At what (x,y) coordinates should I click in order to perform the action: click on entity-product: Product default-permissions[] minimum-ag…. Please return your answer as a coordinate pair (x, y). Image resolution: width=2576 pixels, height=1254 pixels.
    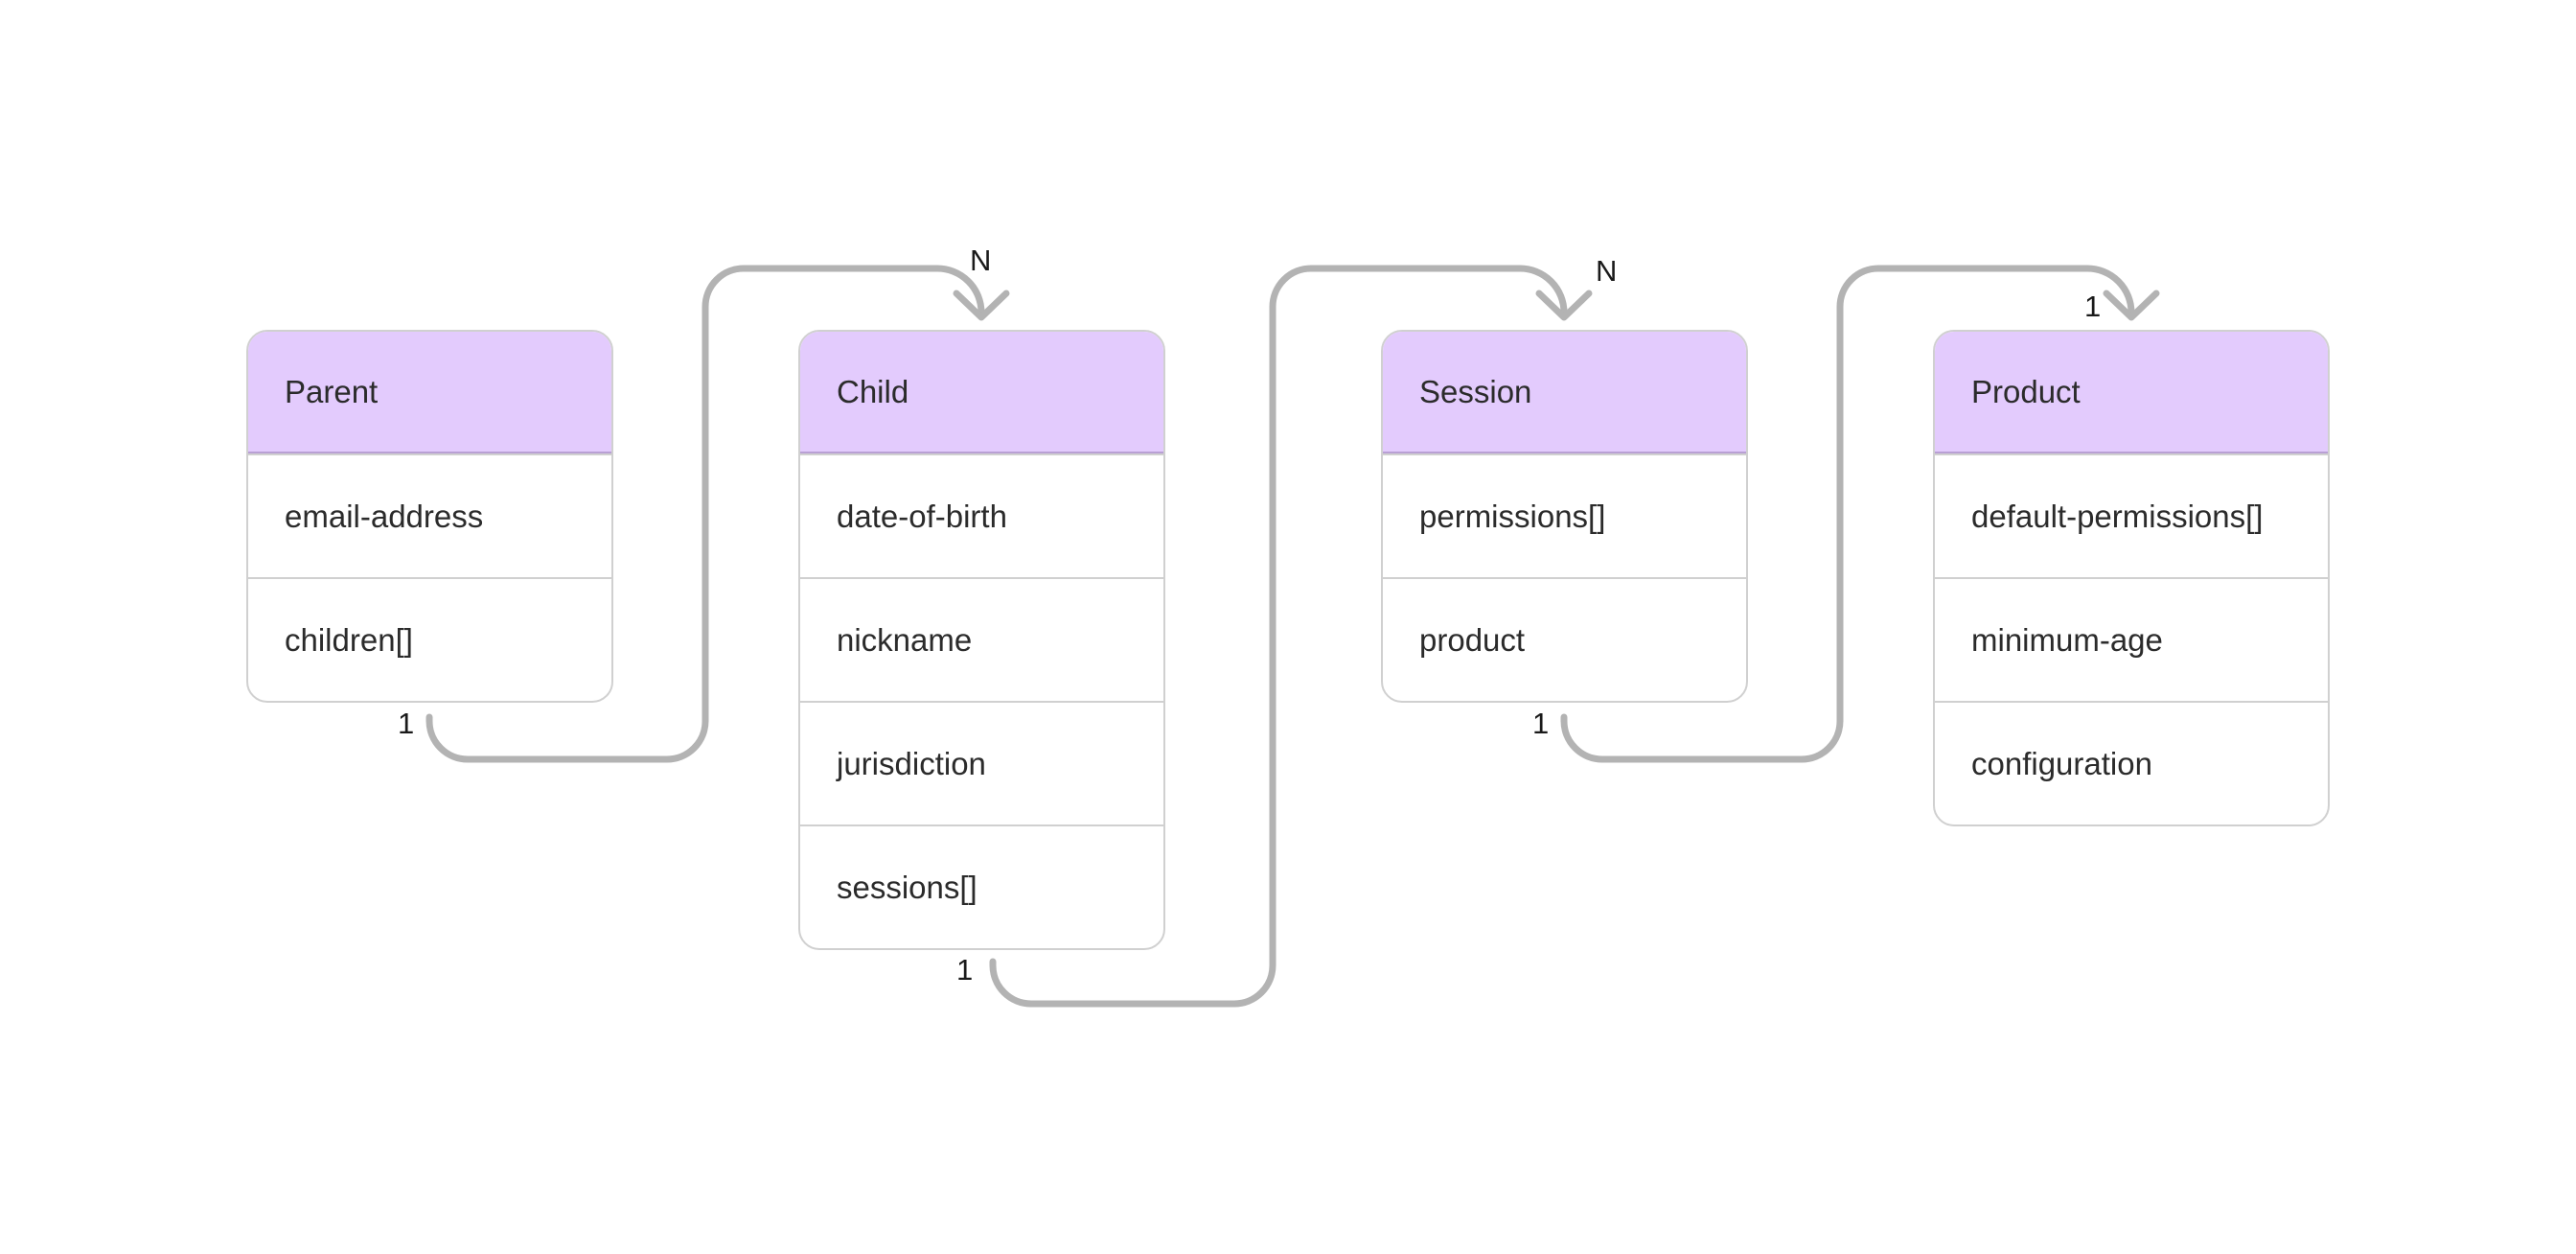
    Looking at the image, I should click on (2131, 578).